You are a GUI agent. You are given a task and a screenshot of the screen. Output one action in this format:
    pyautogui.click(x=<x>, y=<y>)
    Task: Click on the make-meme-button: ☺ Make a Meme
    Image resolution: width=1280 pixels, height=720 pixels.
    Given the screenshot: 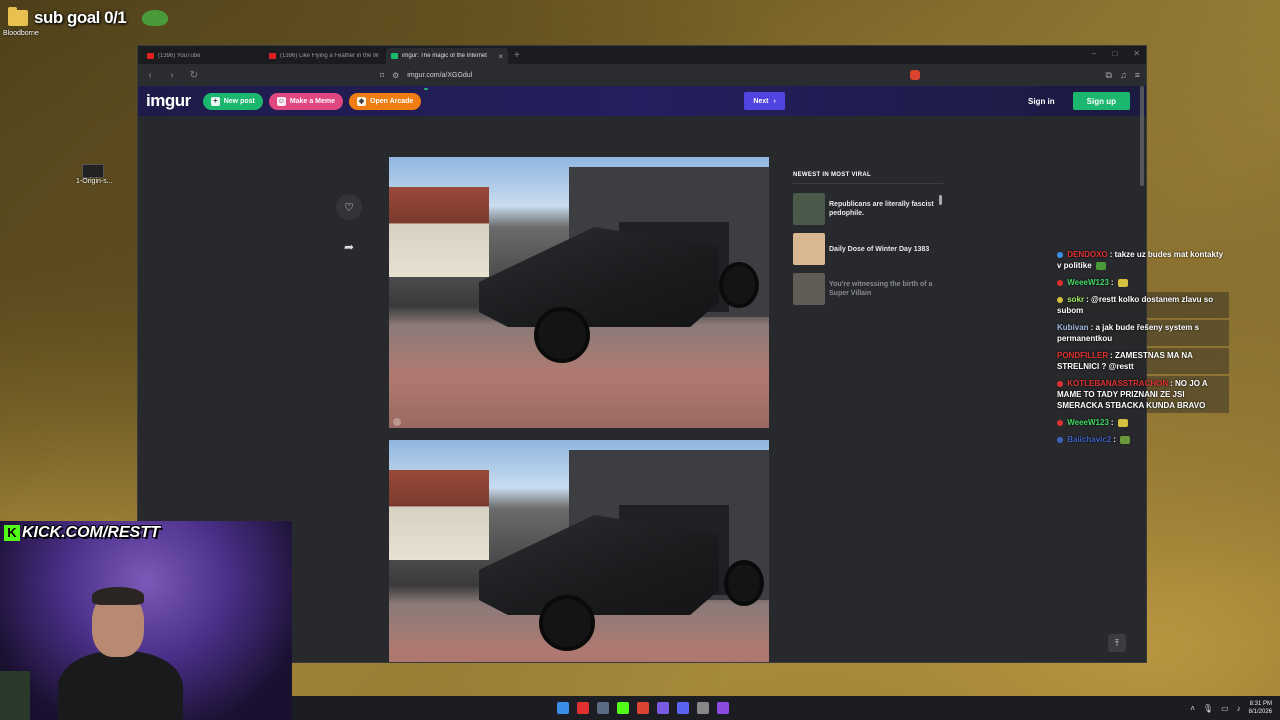 What is the action you would take?
    pyautogui.click(x=305, y=101)
    